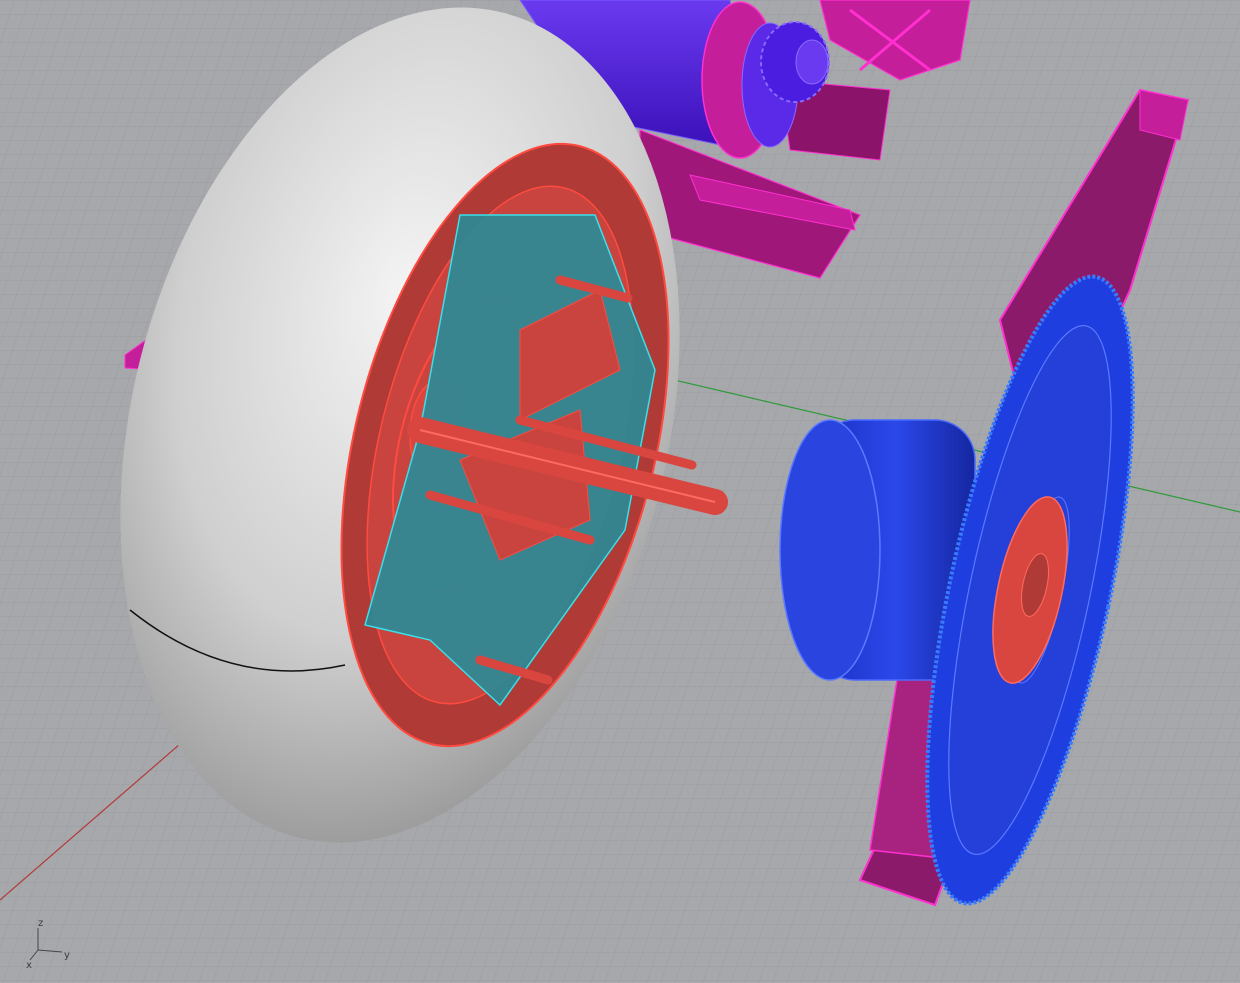  Describe the element at coordinates (795, 62) in the screenshot. I see `drive-pinion-gear` at that location.